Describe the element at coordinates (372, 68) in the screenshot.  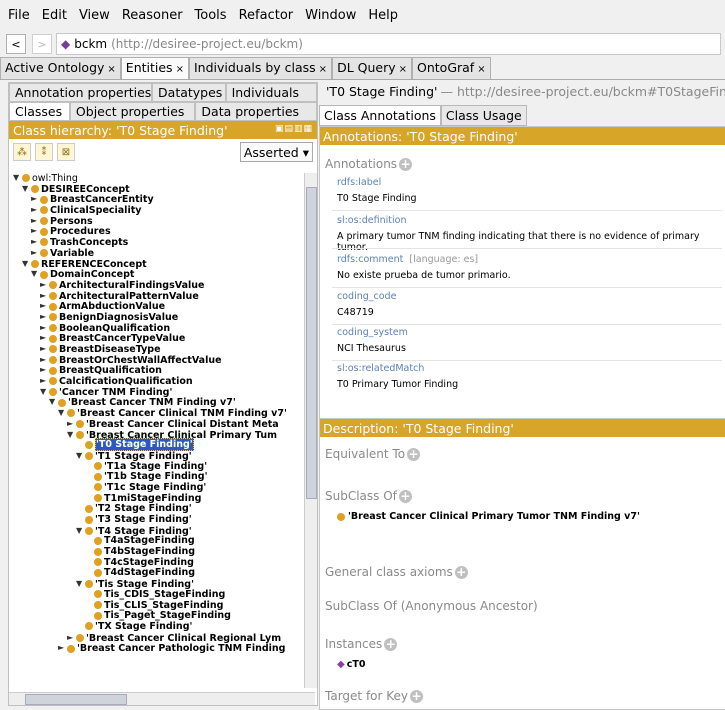
I see `tab-dl-query: DL Query ×` at that location.